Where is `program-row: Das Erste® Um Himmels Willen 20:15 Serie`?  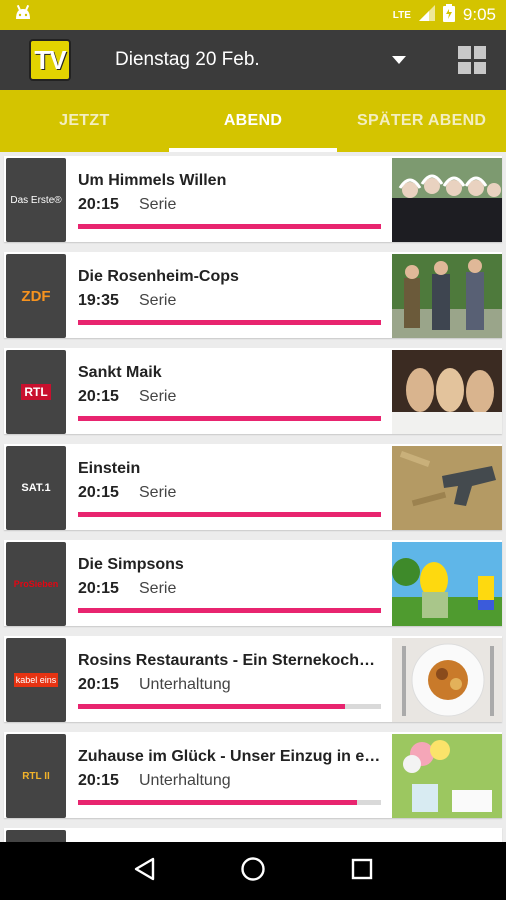
program-row: Das Erste® Um Himmels Willen 20:15 Serie is located at coordinates (253, 199).